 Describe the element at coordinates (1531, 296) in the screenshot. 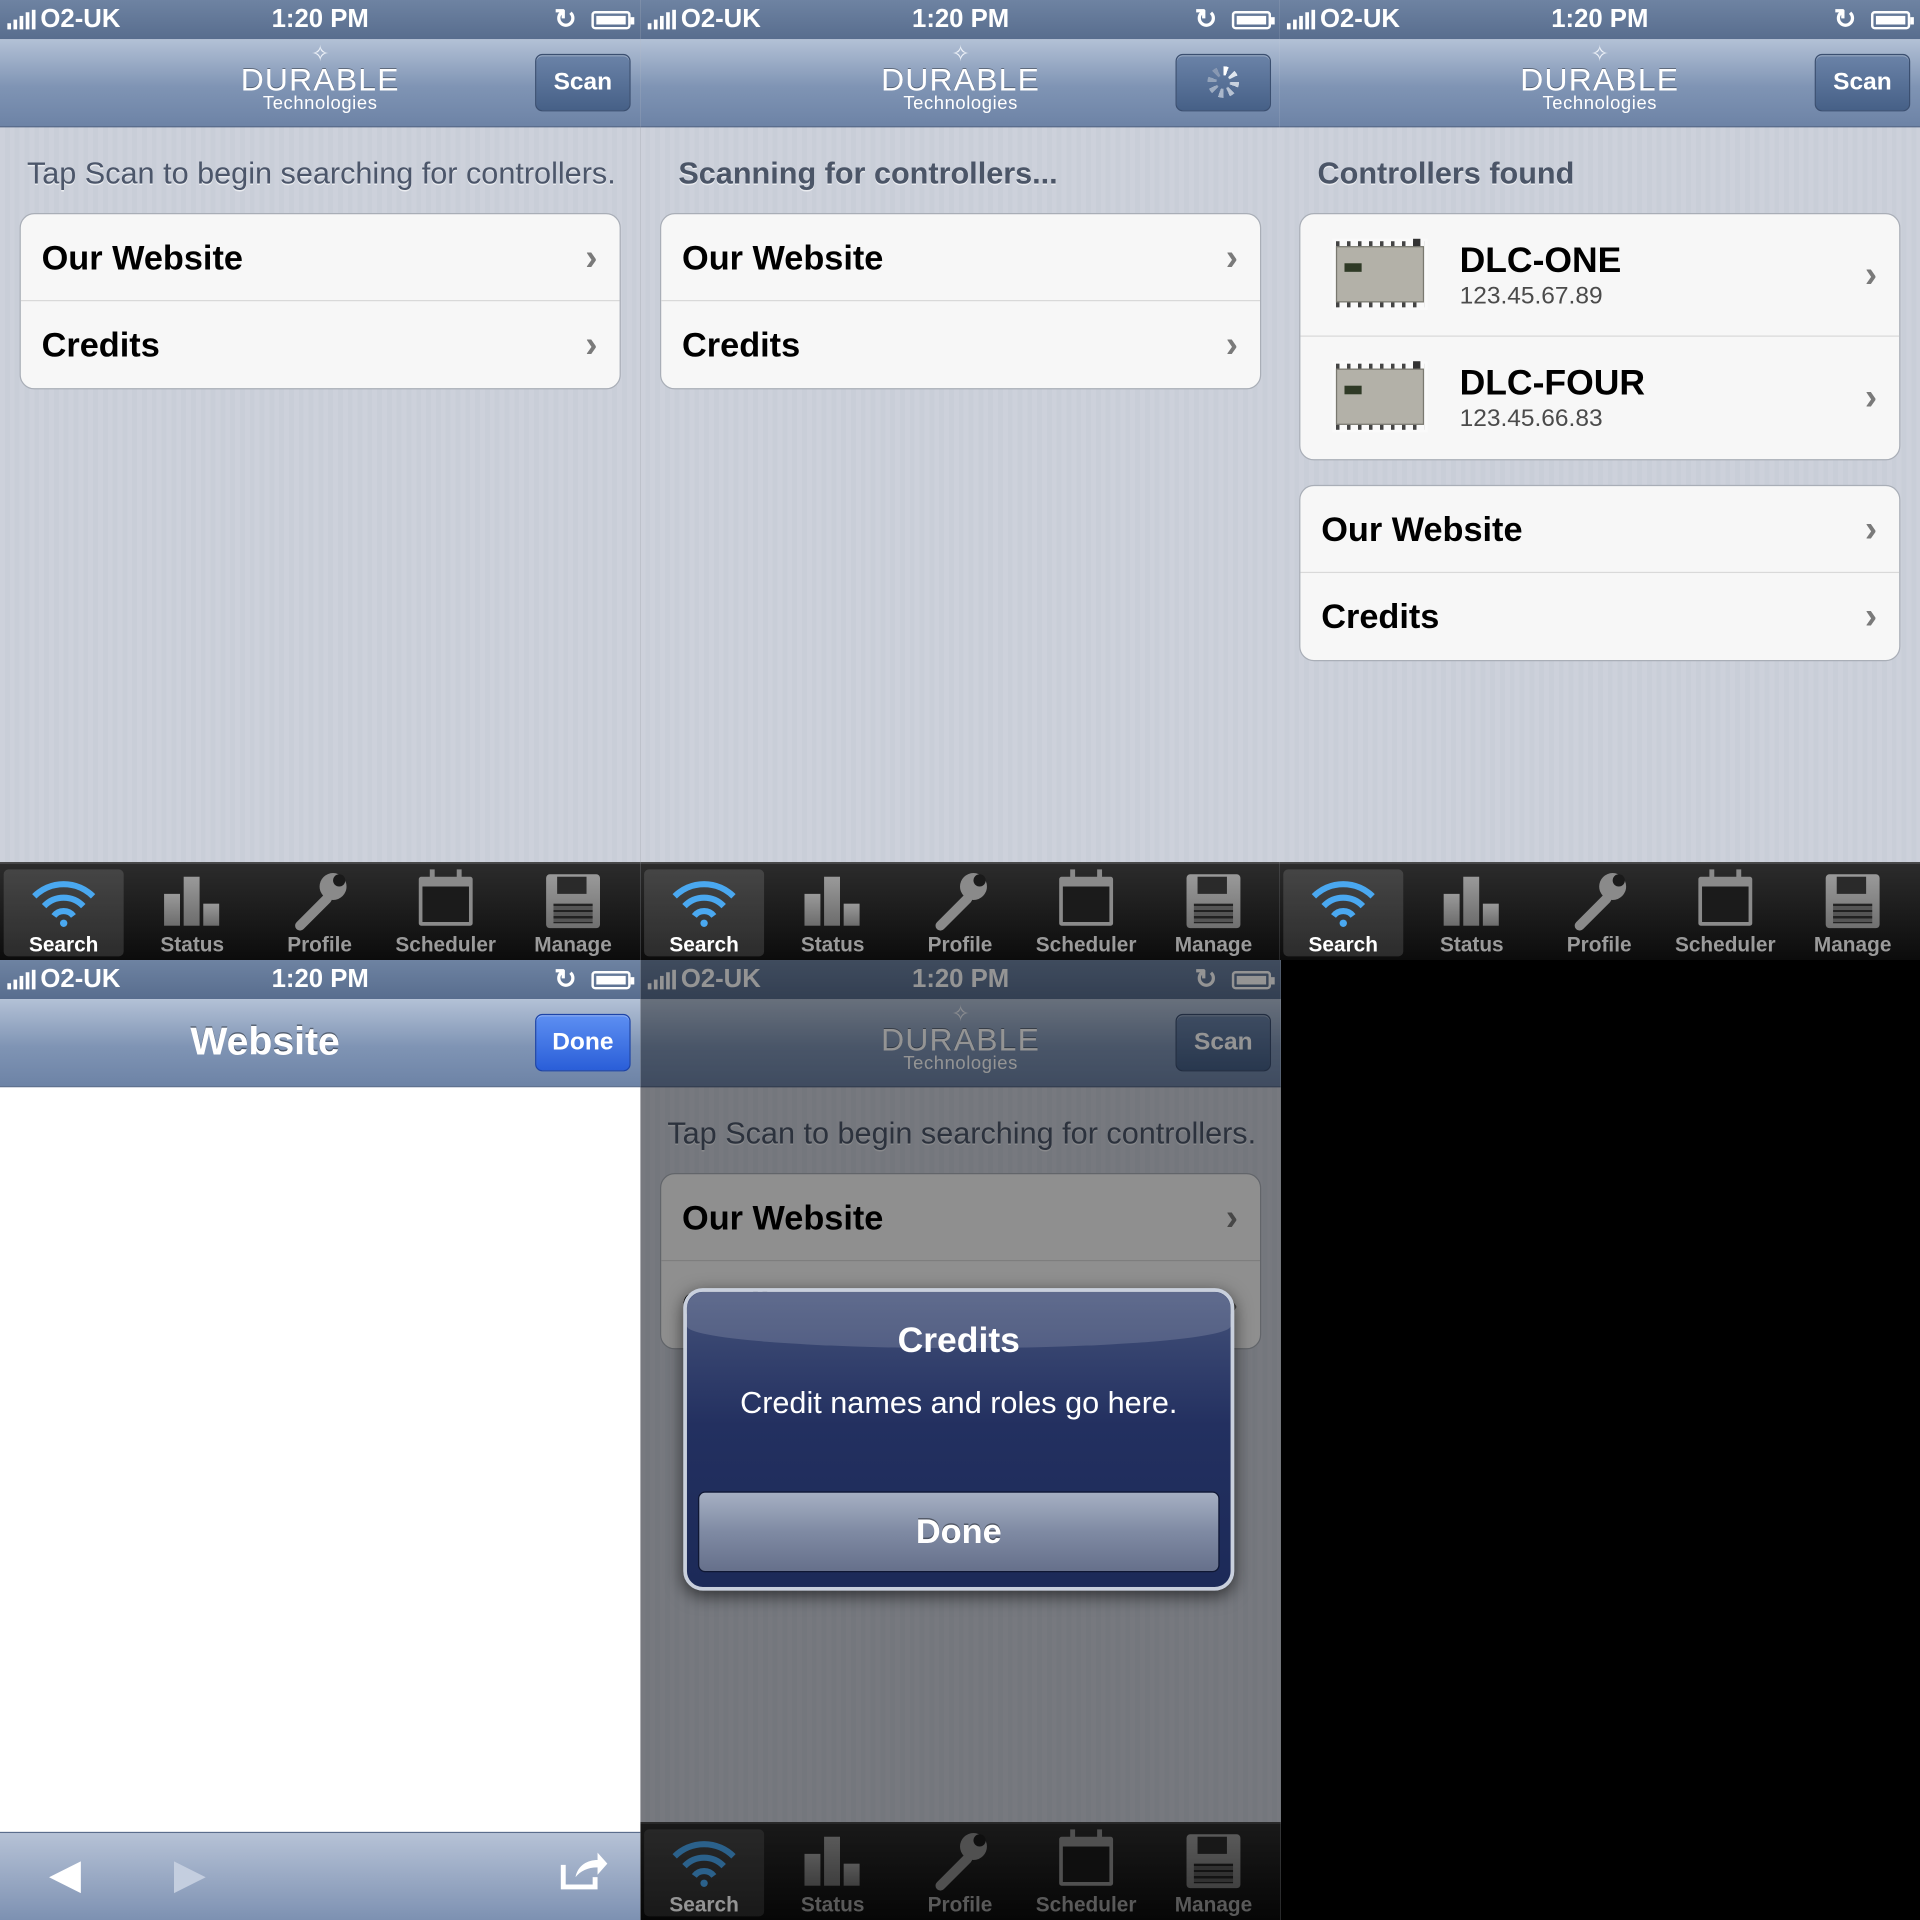

I see `controller-ip: 123.45.67.89` at that location.